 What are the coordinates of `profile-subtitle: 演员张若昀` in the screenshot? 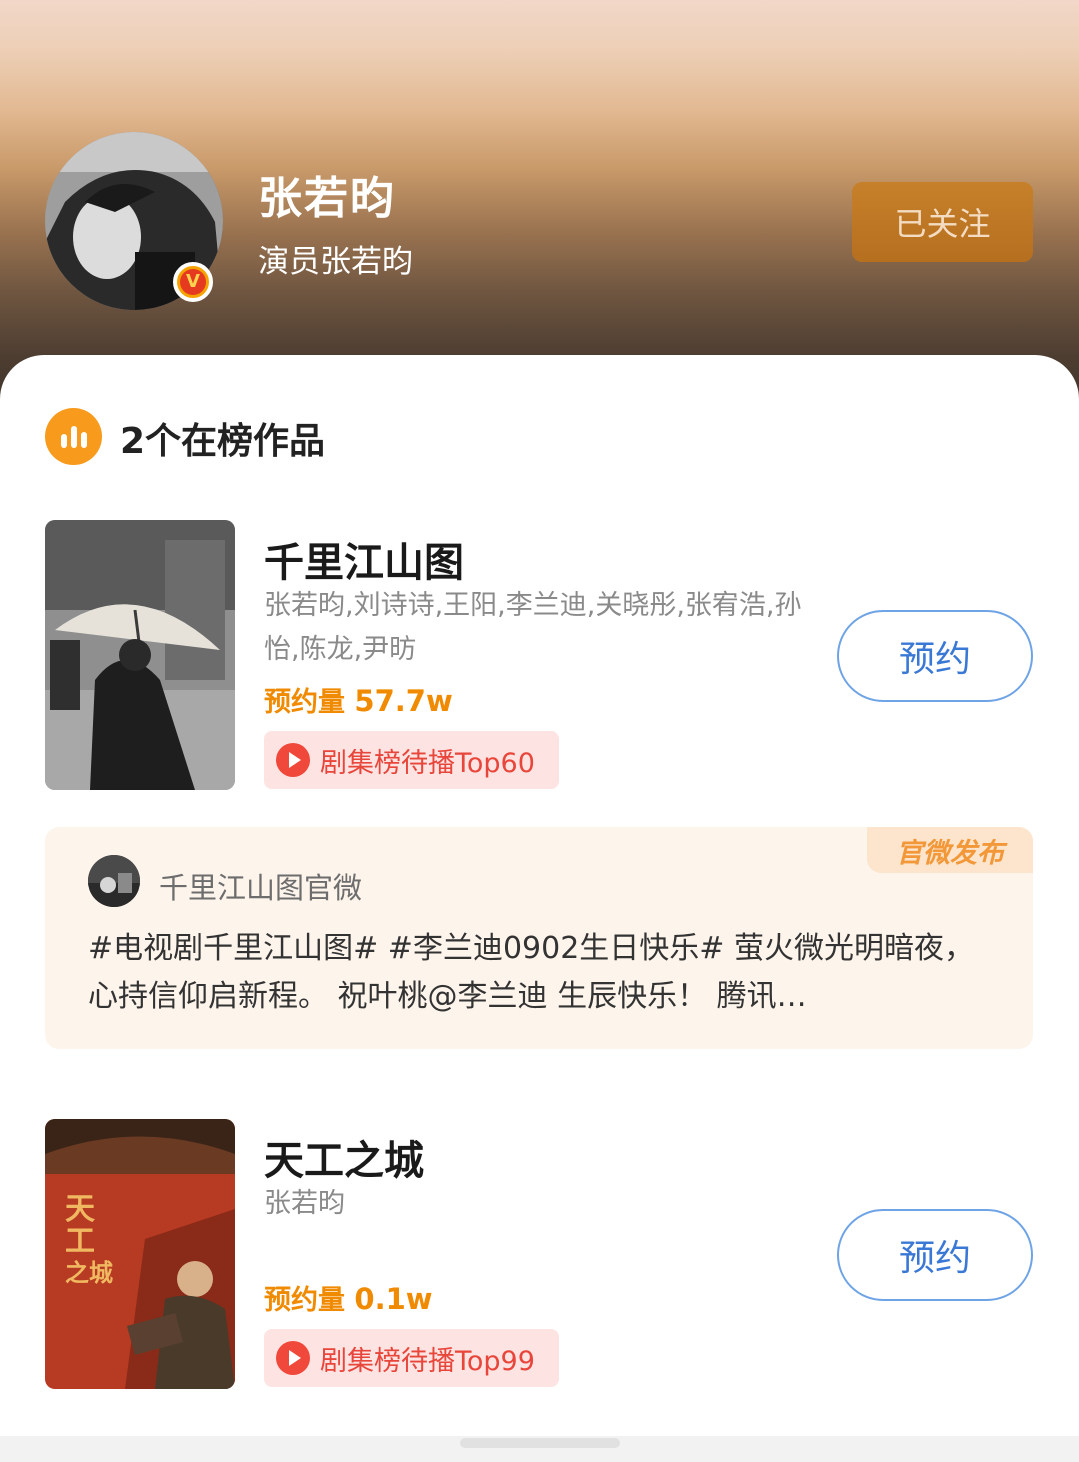 It's located at (335, 262).